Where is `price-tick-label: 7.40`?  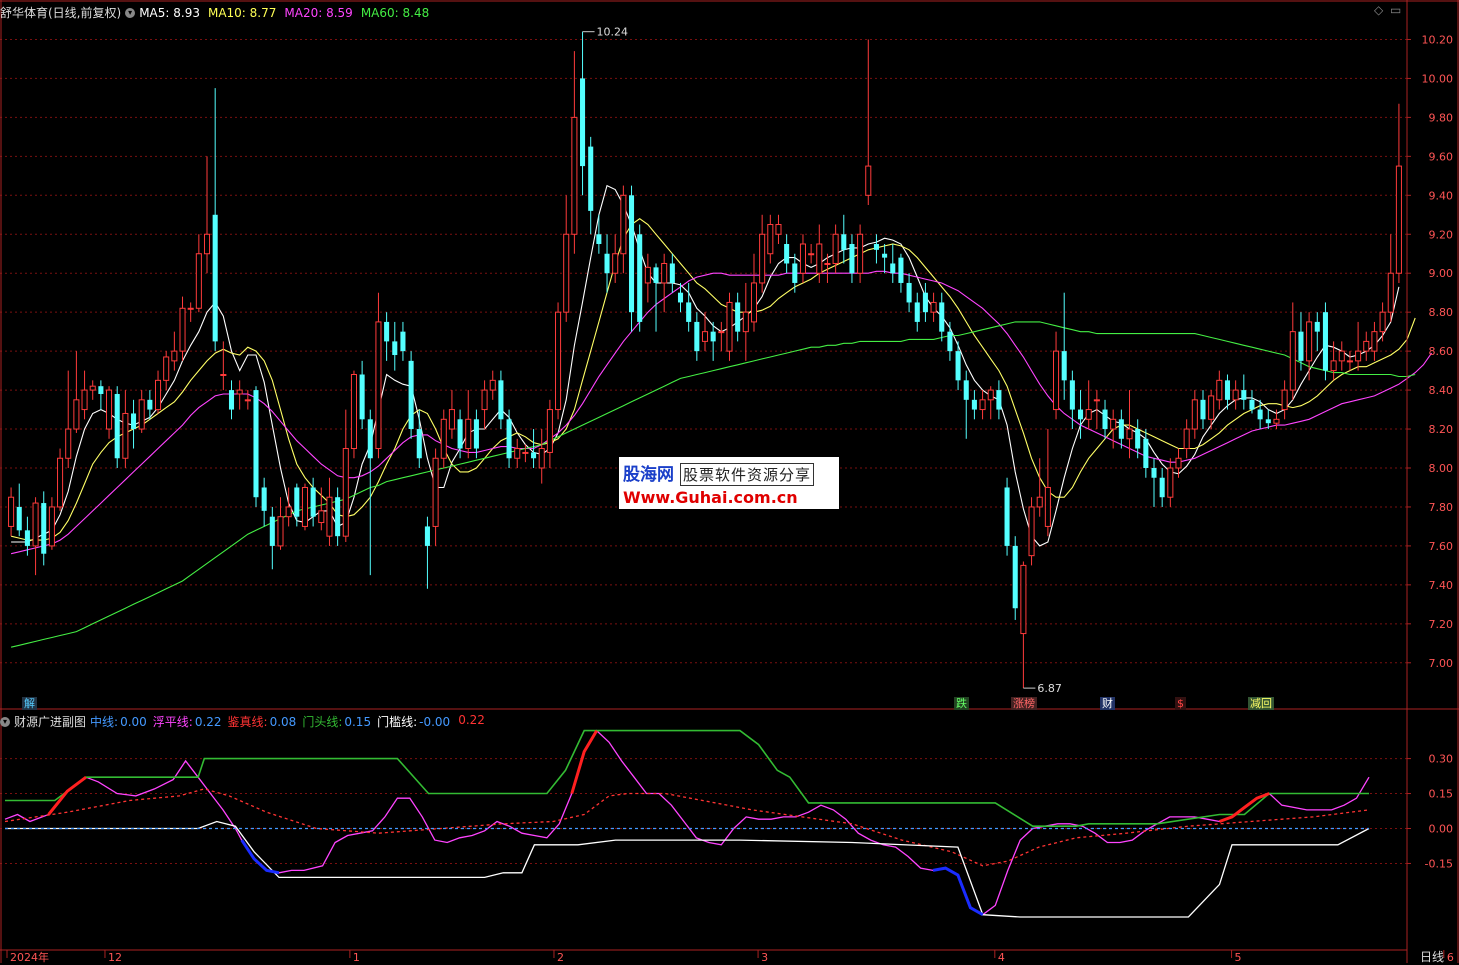 price-tick-label: 7.40 is located at coordinates (1441, 585).